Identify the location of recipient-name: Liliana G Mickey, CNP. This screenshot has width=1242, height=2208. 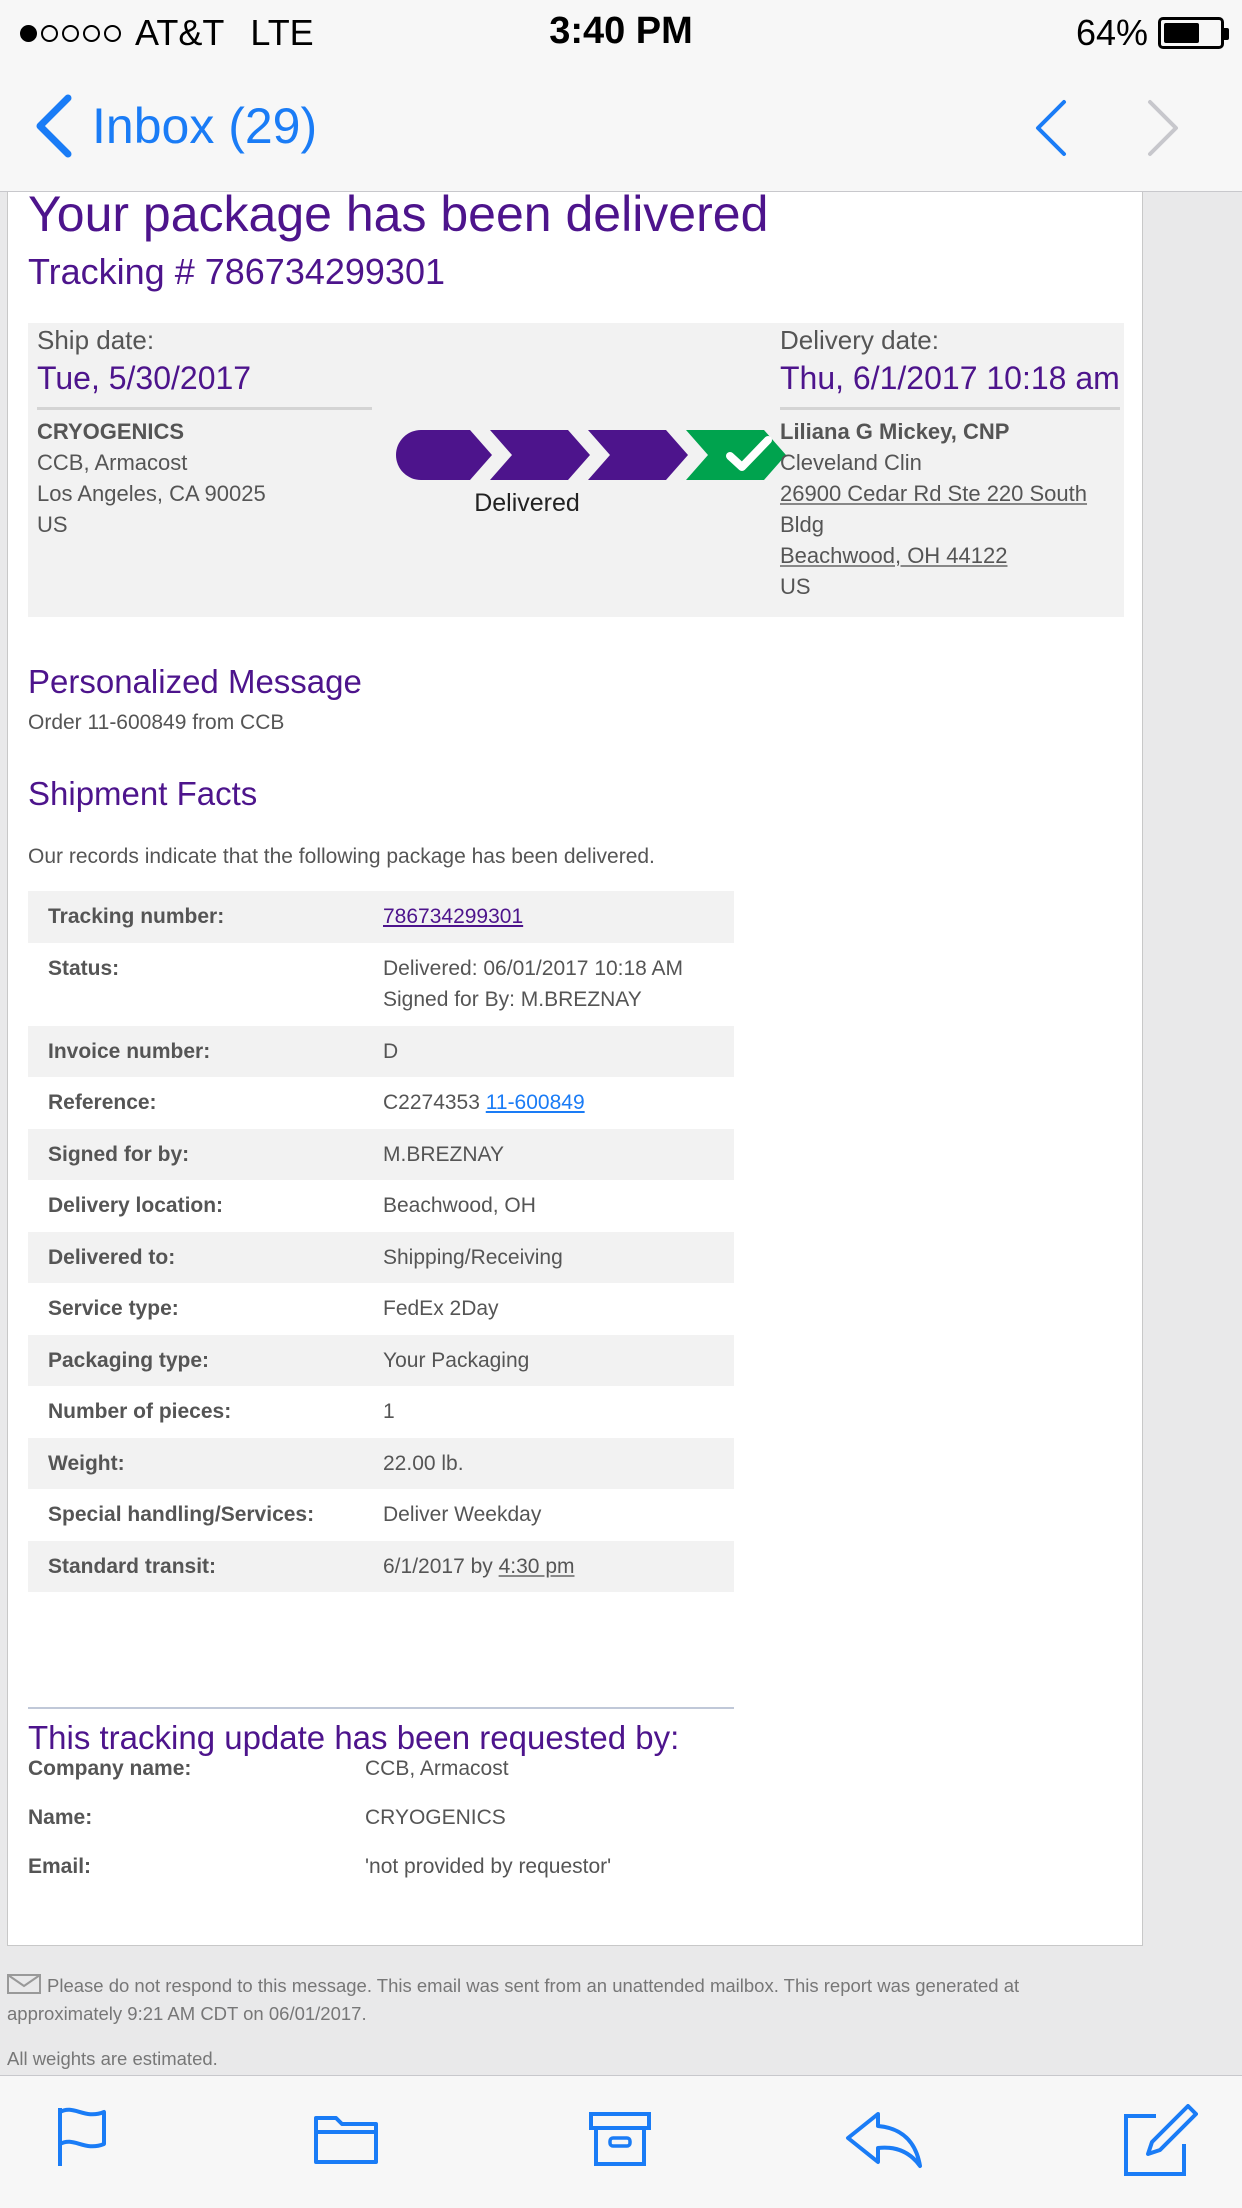
(895, 431).